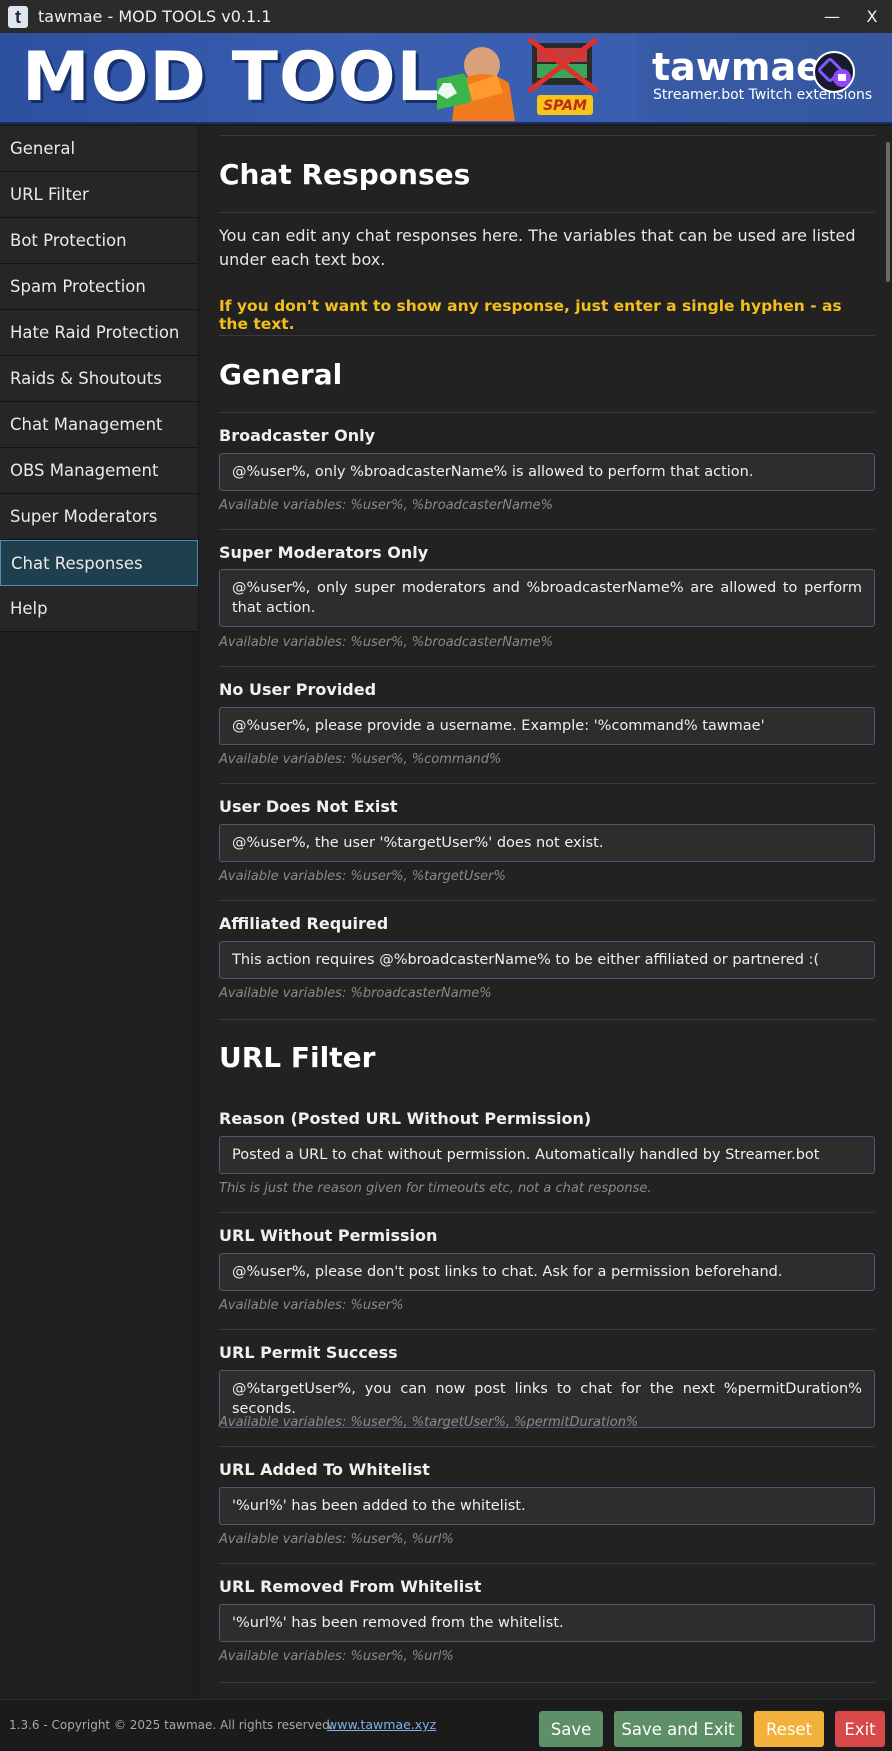  What do you see at coordinates (834, 72) in the screenshot?
I see `tawmae-twitch-logo-icon` at bounding box center [834, 72].